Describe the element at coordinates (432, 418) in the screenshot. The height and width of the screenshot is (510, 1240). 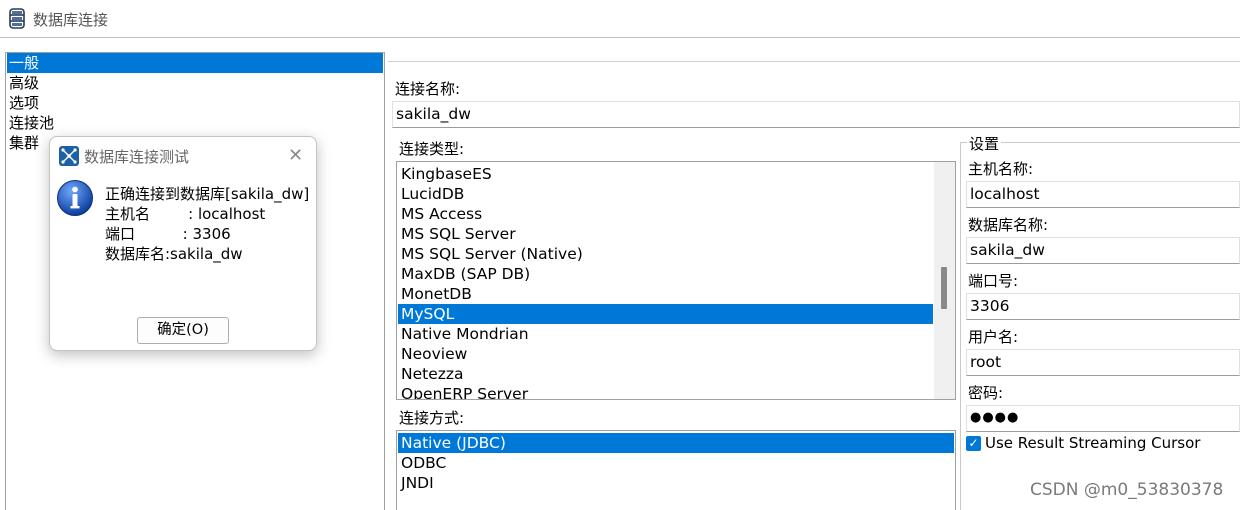
I see `access-method-label: 连接方式:` at that location.